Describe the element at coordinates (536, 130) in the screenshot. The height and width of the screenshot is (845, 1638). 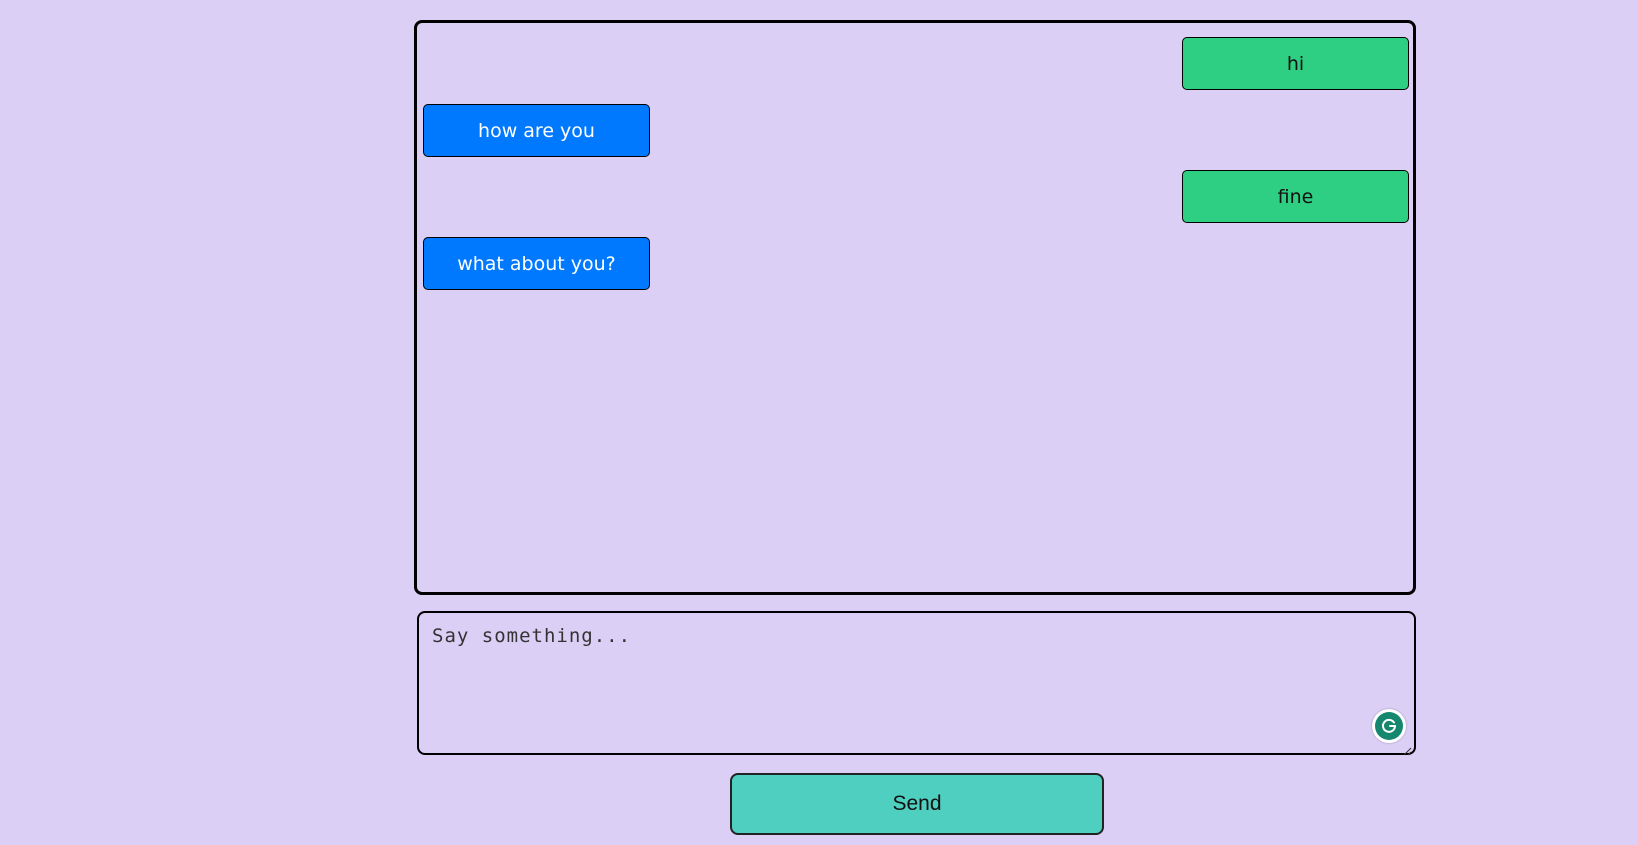
I see `message-bubble-incoming: how are you` at that location.